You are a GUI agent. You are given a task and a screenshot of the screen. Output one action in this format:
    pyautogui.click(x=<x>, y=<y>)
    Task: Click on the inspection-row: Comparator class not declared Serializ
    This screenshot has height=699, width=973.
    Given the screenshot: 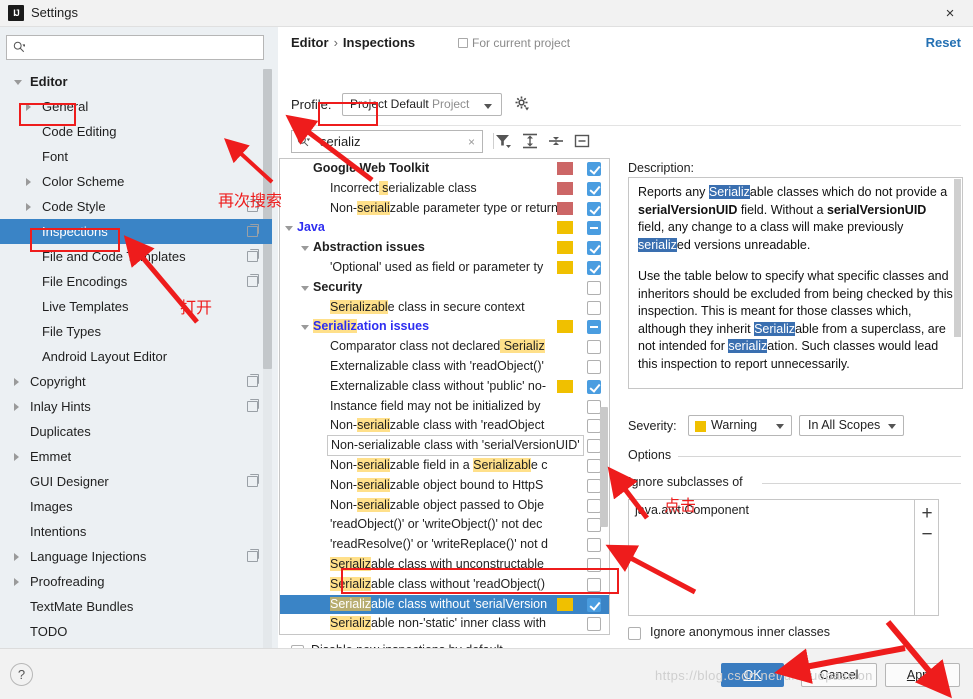 What is the action you would take?
    pyautogui.click(x=444, y=347)
    